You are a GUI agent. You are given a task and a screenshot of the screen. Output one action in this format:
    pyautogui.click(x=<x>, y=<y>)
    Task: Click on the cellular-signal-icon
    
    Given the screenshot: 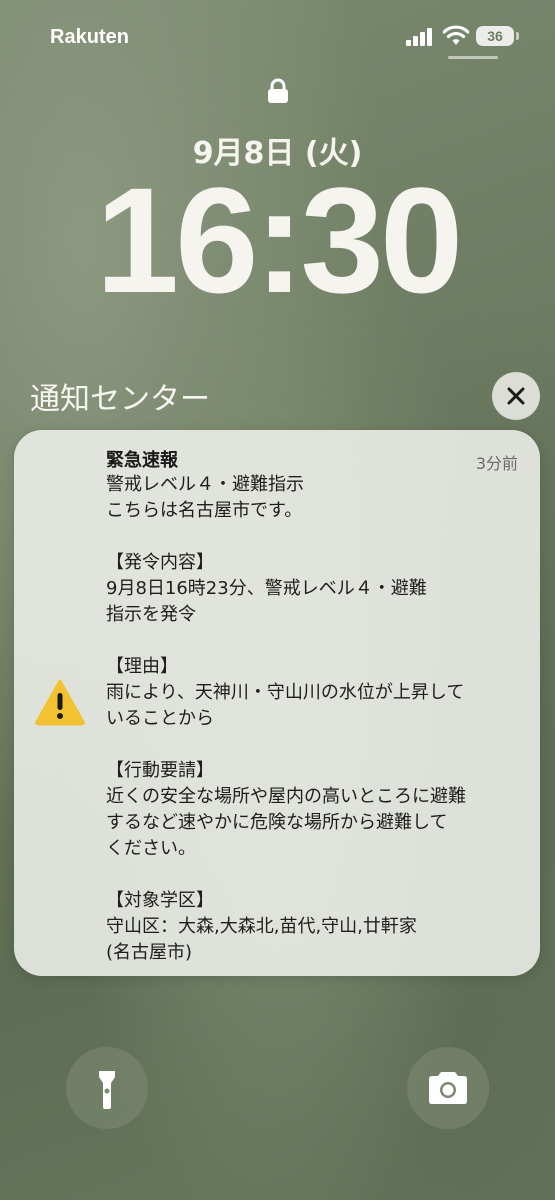 What is the action you would take?
    pyautogui.click(x=419, y=37)
    